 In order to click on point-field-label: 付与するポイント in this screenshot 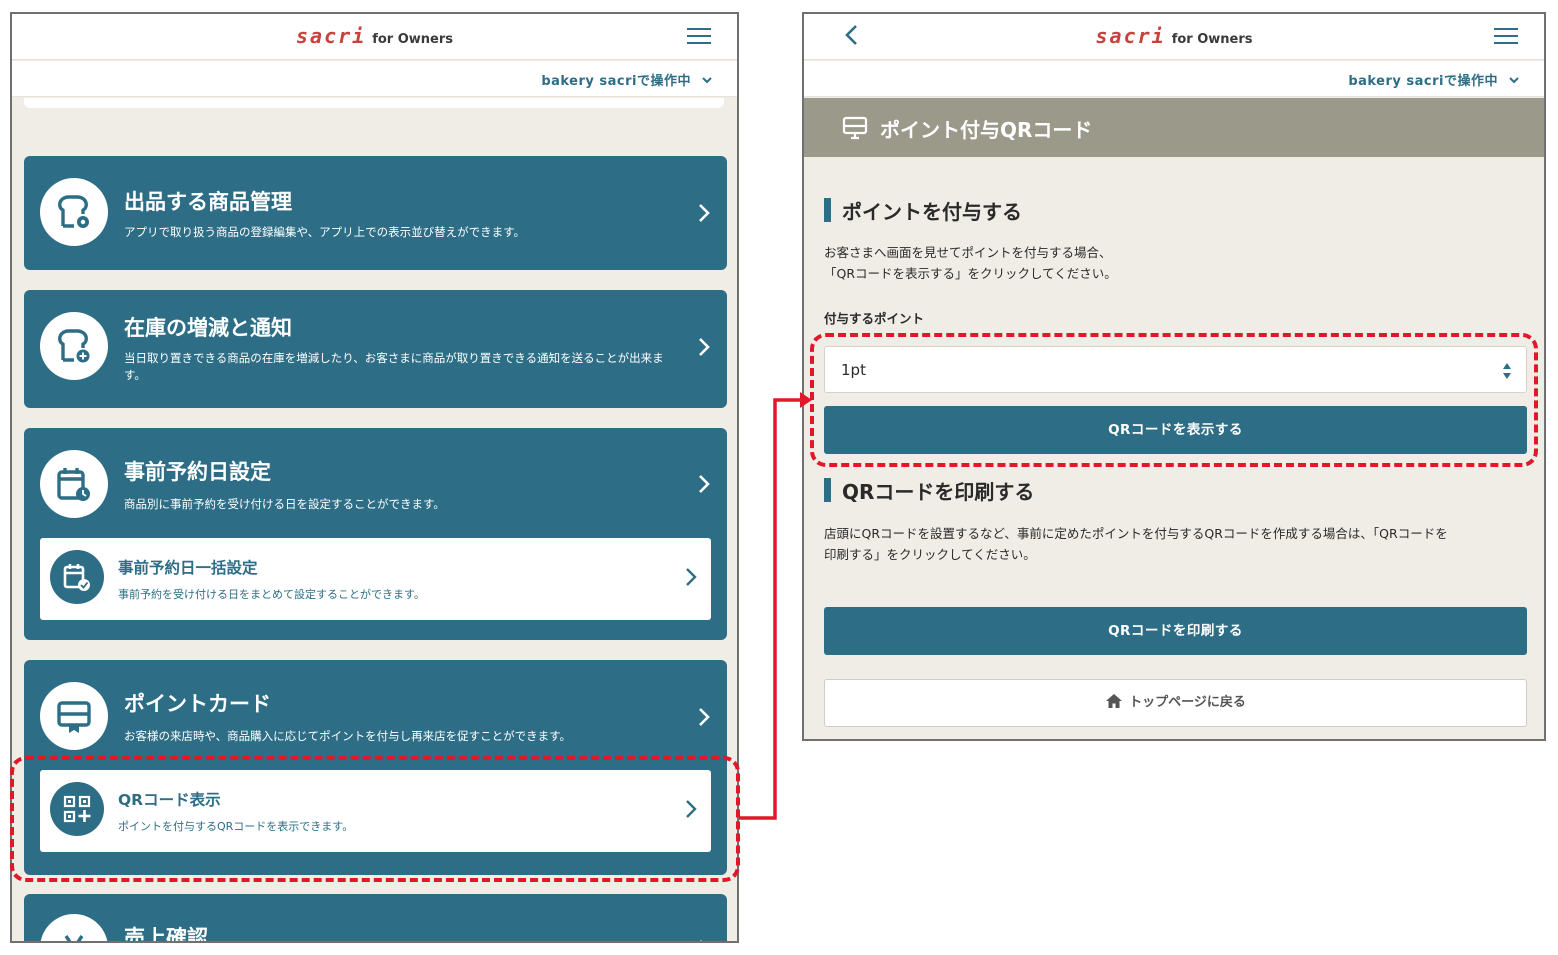, I will do `click(874, 318)`.